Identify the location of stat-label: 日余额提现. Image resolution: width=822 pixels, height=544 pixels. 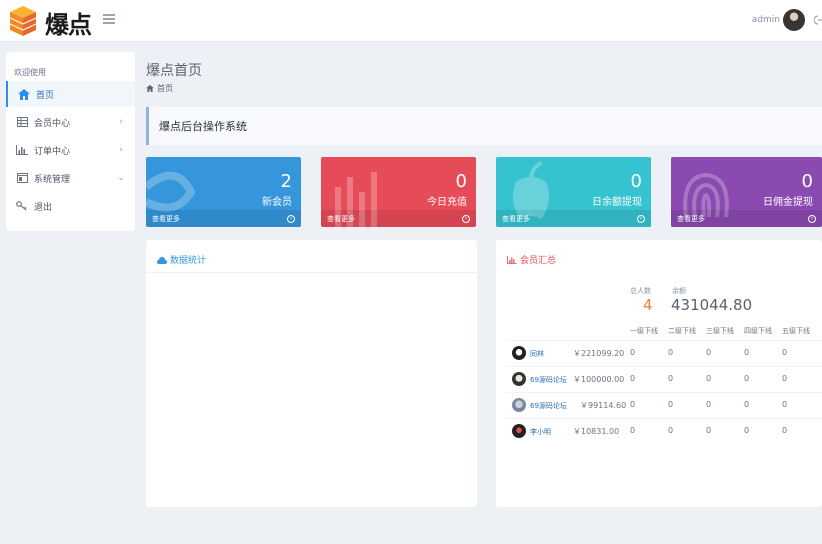
(617, 202).